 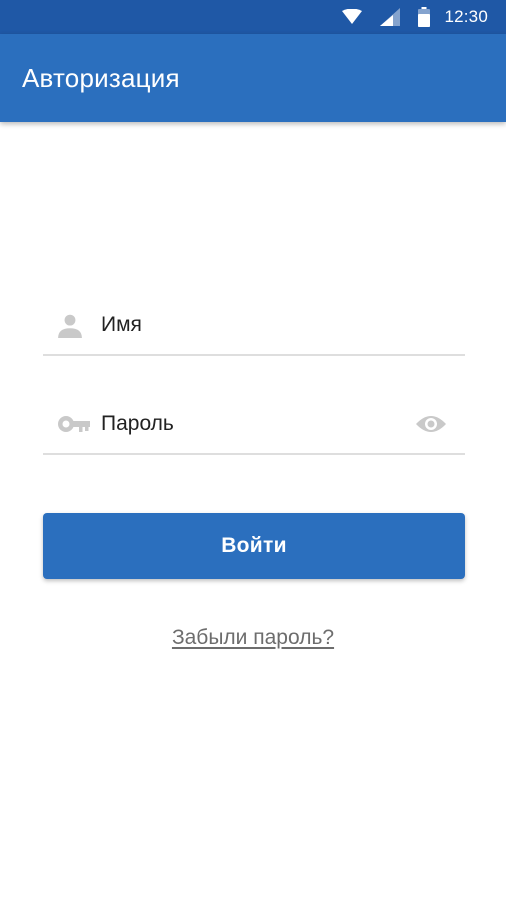 What do you see at coordinates (257, 424) in the screenshot?
I see `password-input` at bounding box center [257, 424].